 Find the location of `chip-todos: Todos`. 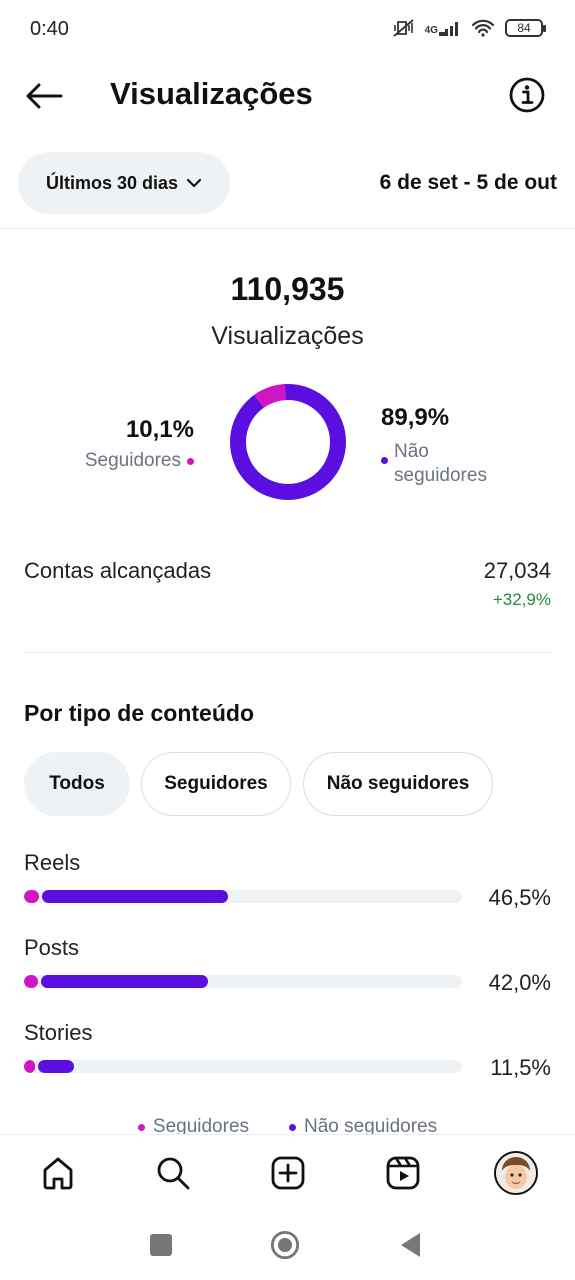

chip-todos: Todos is located at coordinates (77, 784).